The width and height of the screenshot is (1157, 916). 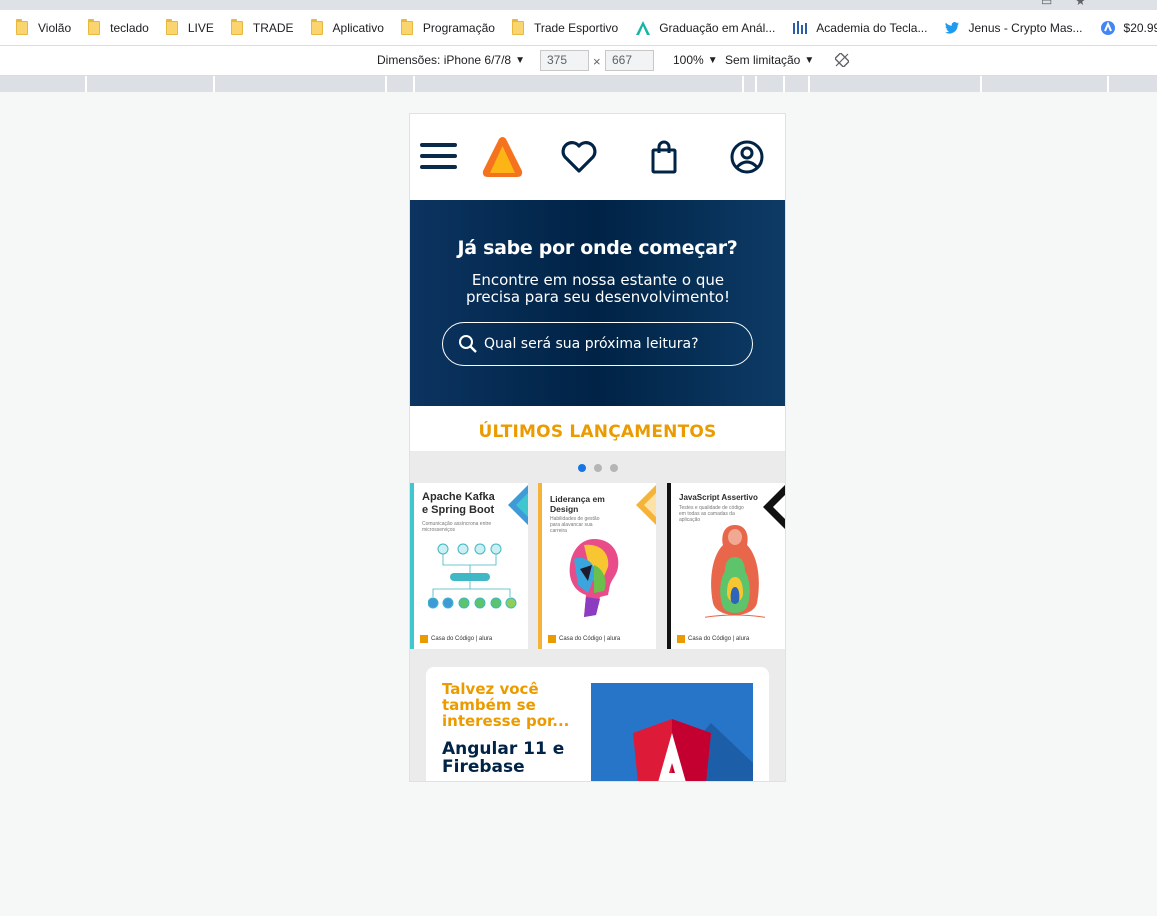 What do you see at coordinates (952, 27) in the screenshot?
I see `twitter-icon` at bounding box center [952, 27].